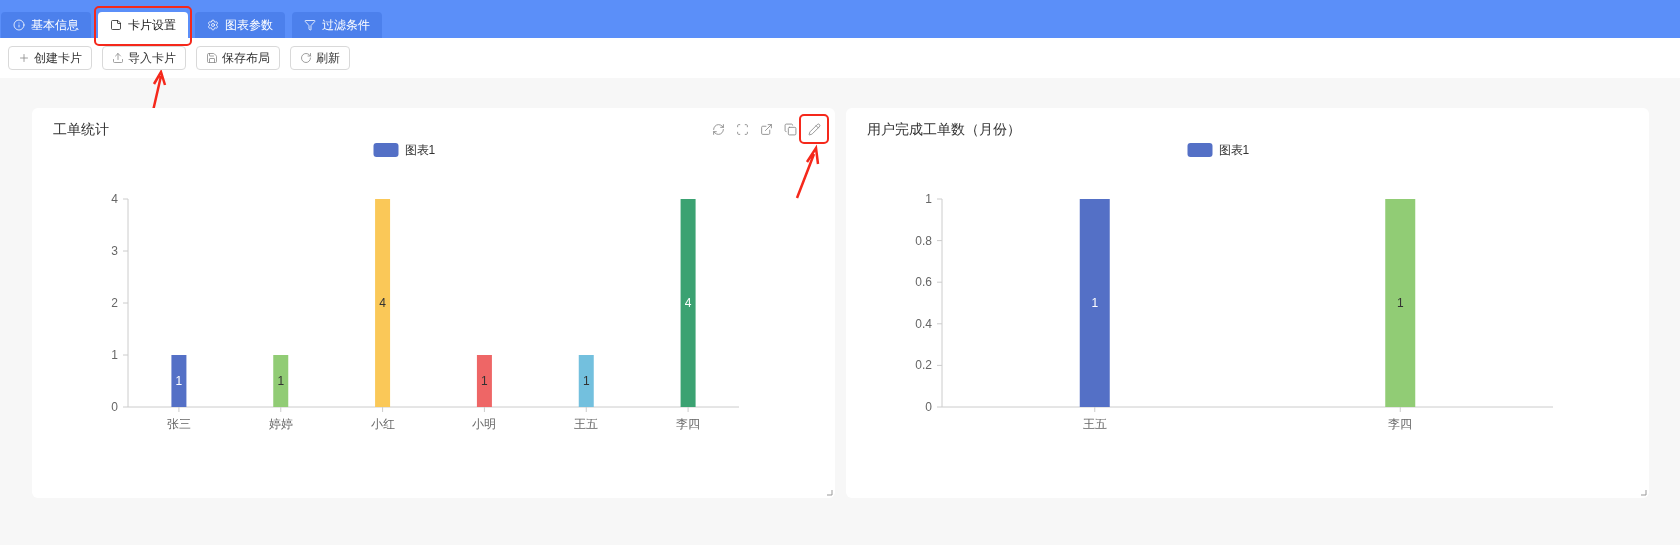  I want to click on tab: 过滤条件, so click(337, 25).